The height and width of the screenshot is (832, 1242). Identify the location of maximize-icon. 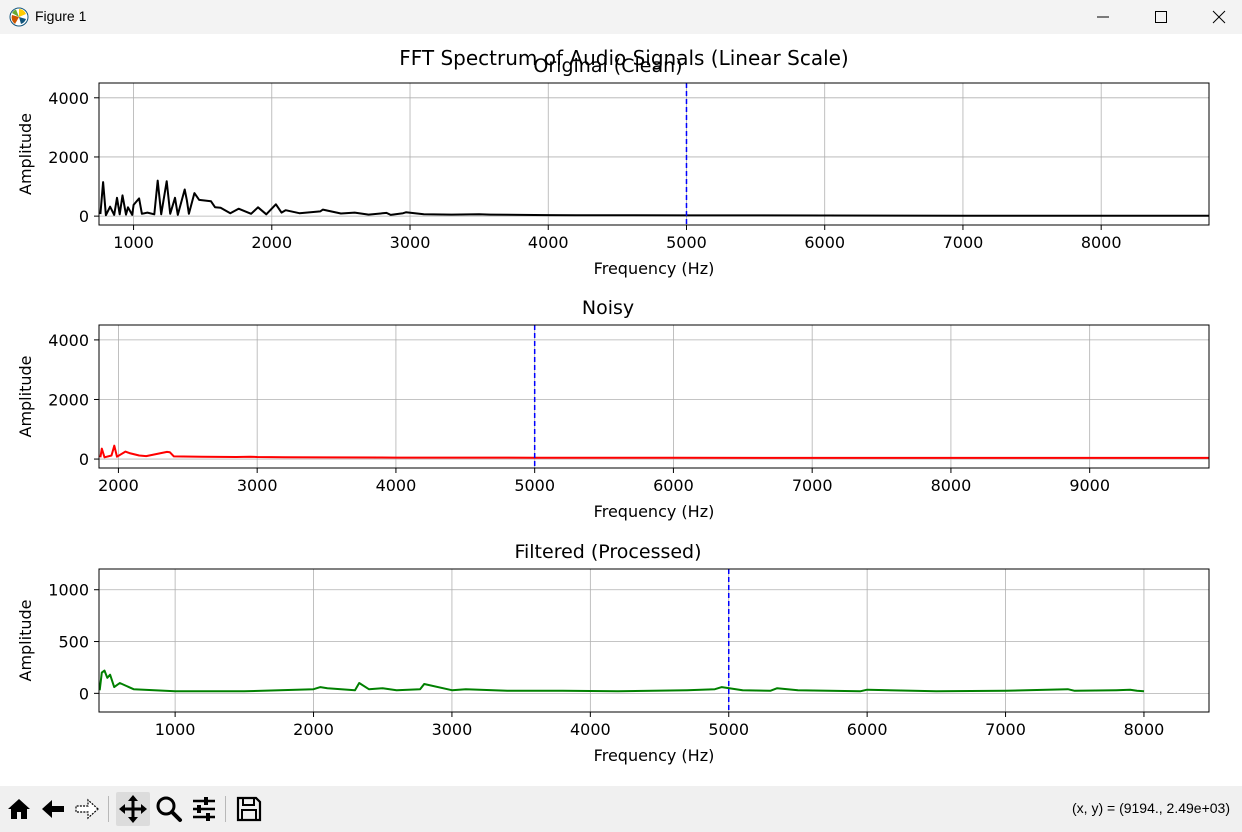
(1161, 17).